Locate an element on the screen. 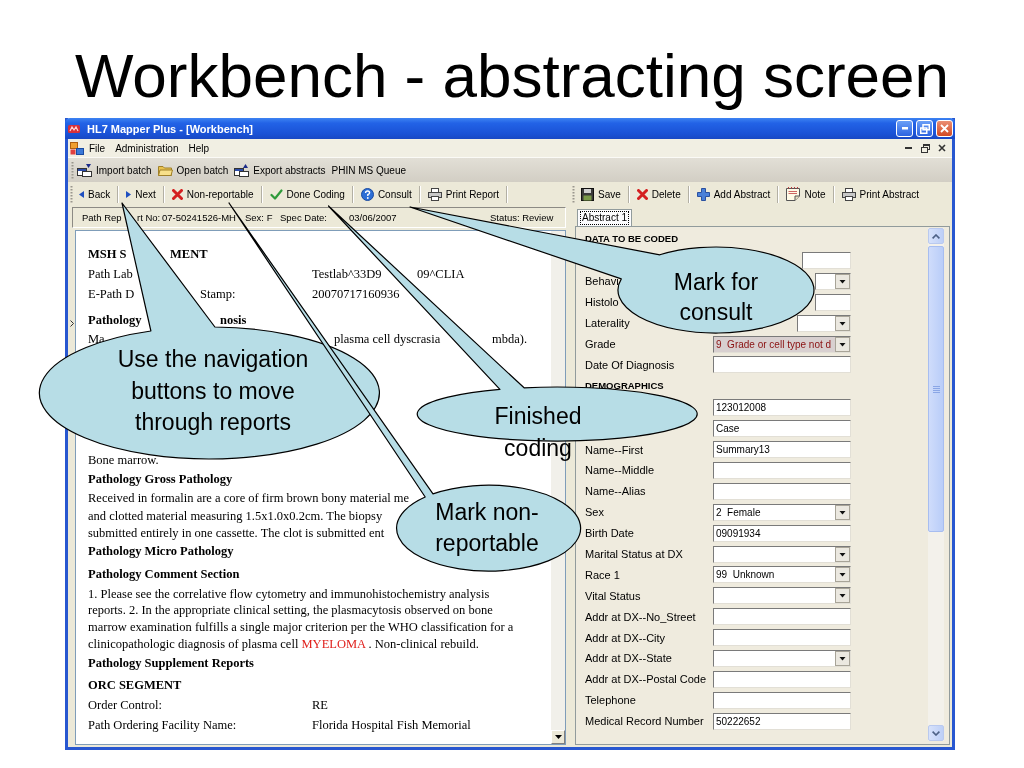  menu-item: File is located at coordinates (97, 148).